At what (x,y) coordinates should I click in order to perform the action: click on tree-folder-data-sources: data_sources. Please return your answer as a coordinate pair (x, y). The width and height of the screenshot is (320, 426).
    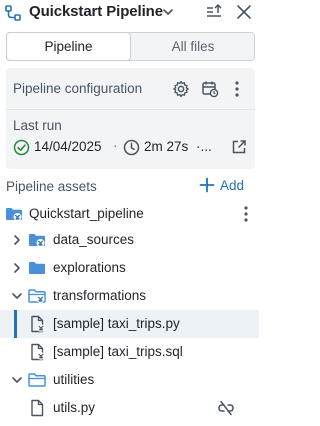
    Looking at the image, I should click on (129, 240).